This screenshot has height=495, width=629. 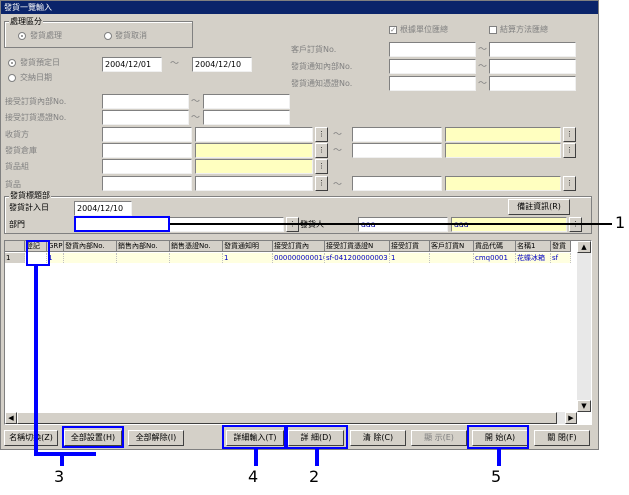 What do you see at coordinates (13, 184) in the screenshot?
I see `goods-label: 貨品` at bounding box center [13, 184].